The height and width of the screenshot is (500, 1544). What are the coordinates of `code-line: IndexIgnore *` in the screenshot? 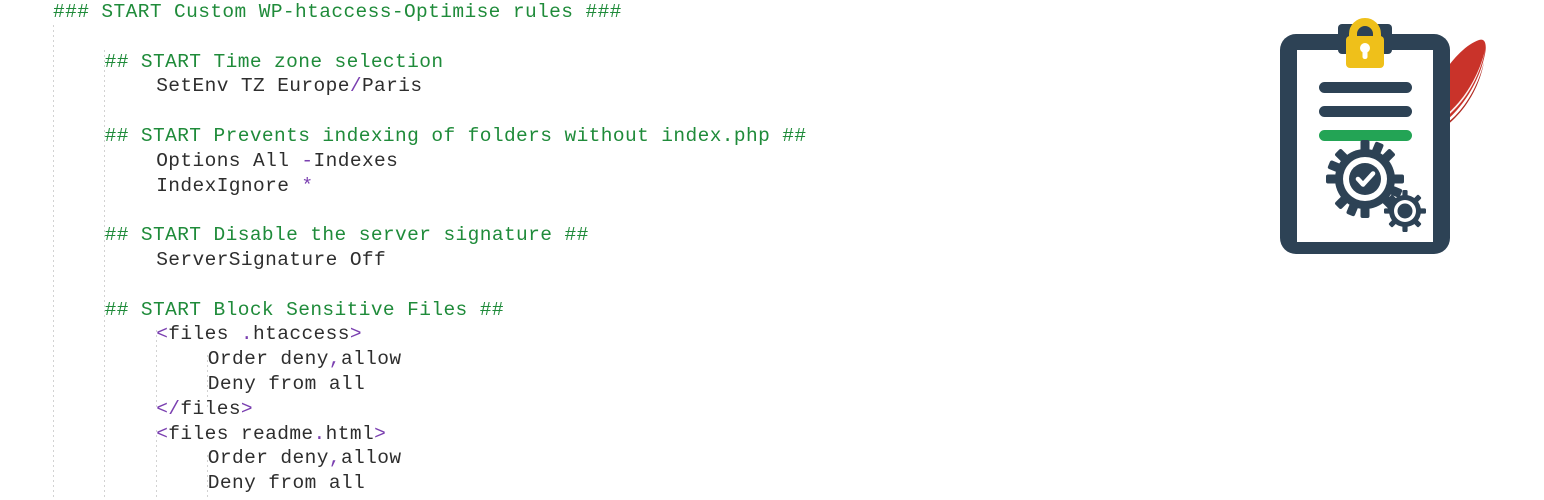 It's located at (630, 186).